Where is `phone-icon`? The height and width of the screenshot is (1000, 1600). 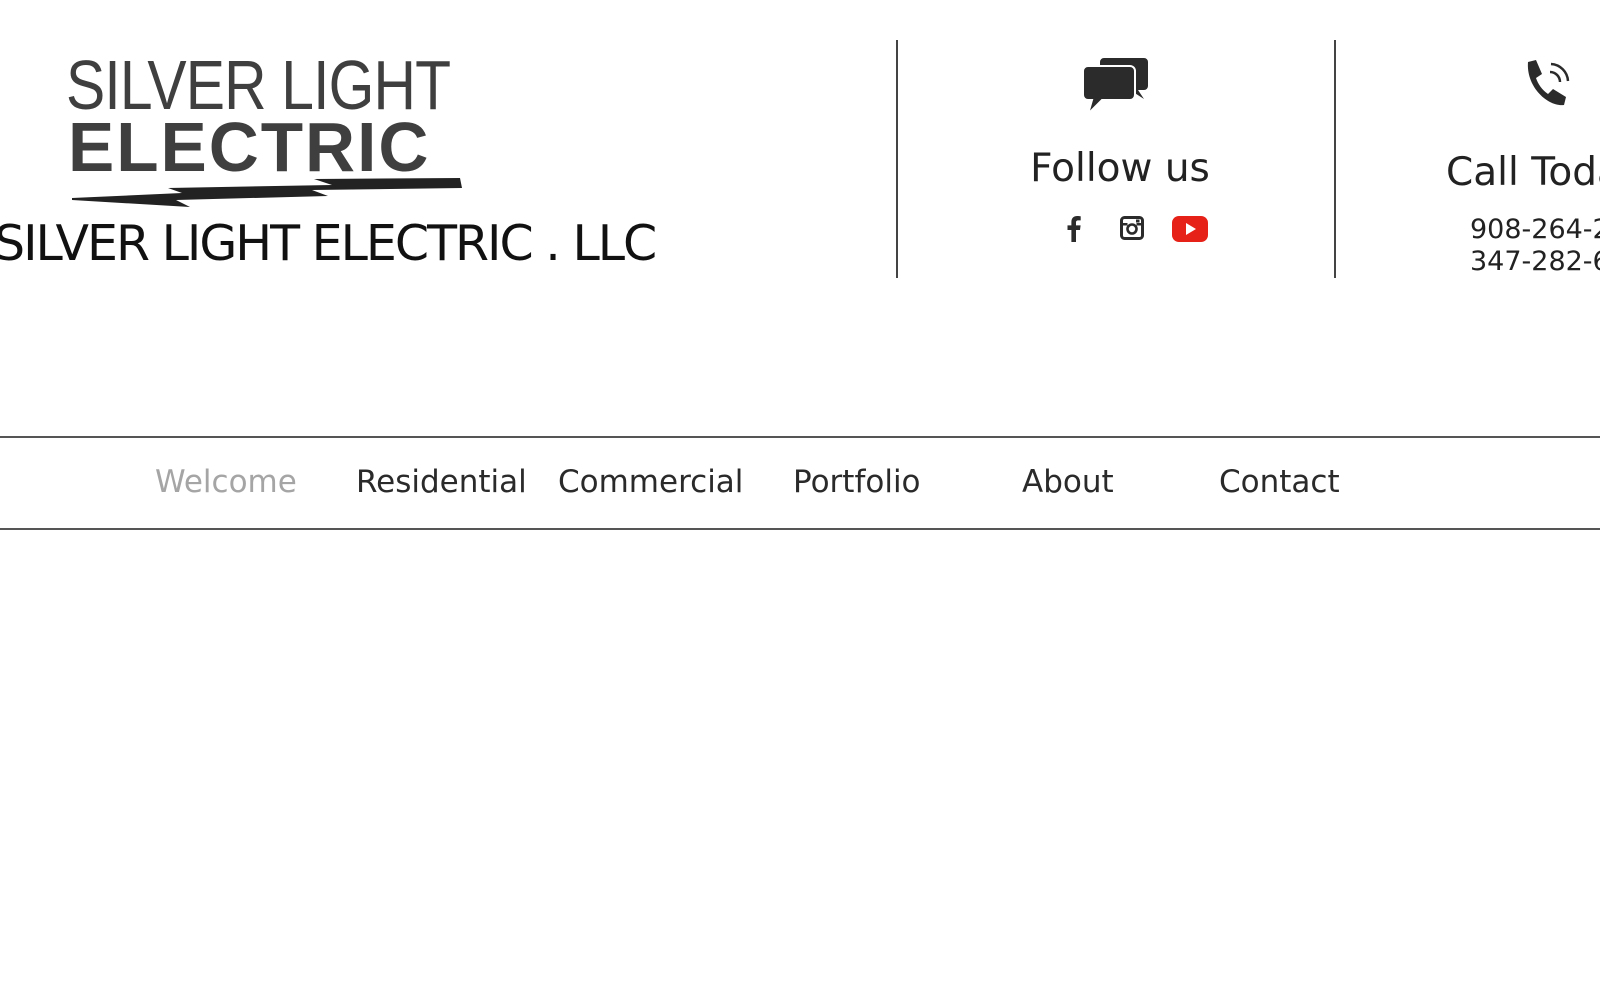 phone-icon is located at coordinates (1548, 83).